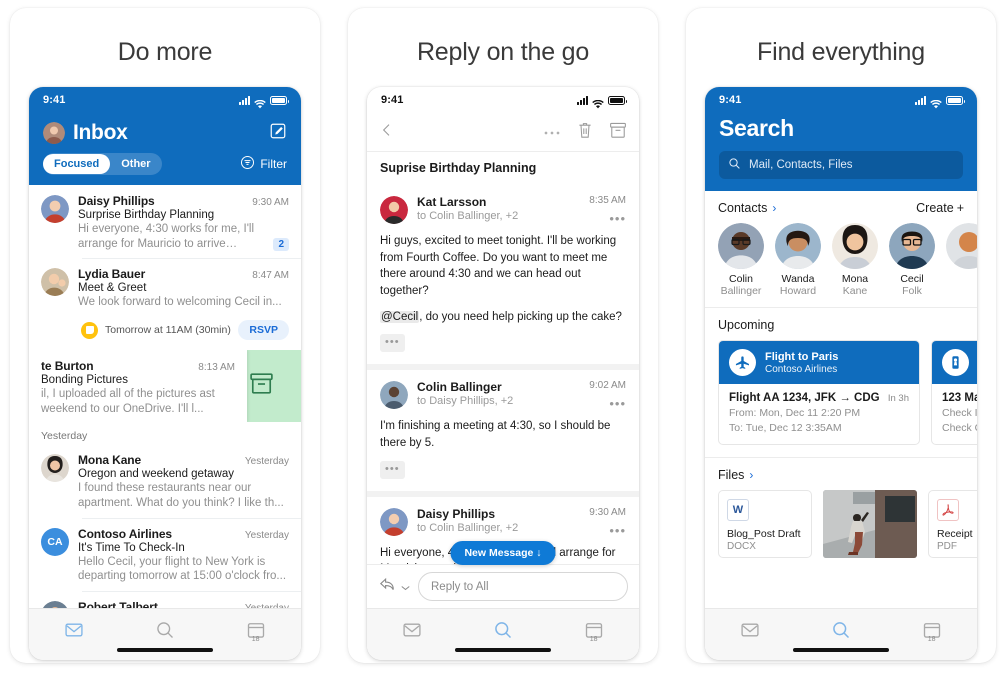  I want to click on focus-toggle: Focused Other, so click(102, 164).